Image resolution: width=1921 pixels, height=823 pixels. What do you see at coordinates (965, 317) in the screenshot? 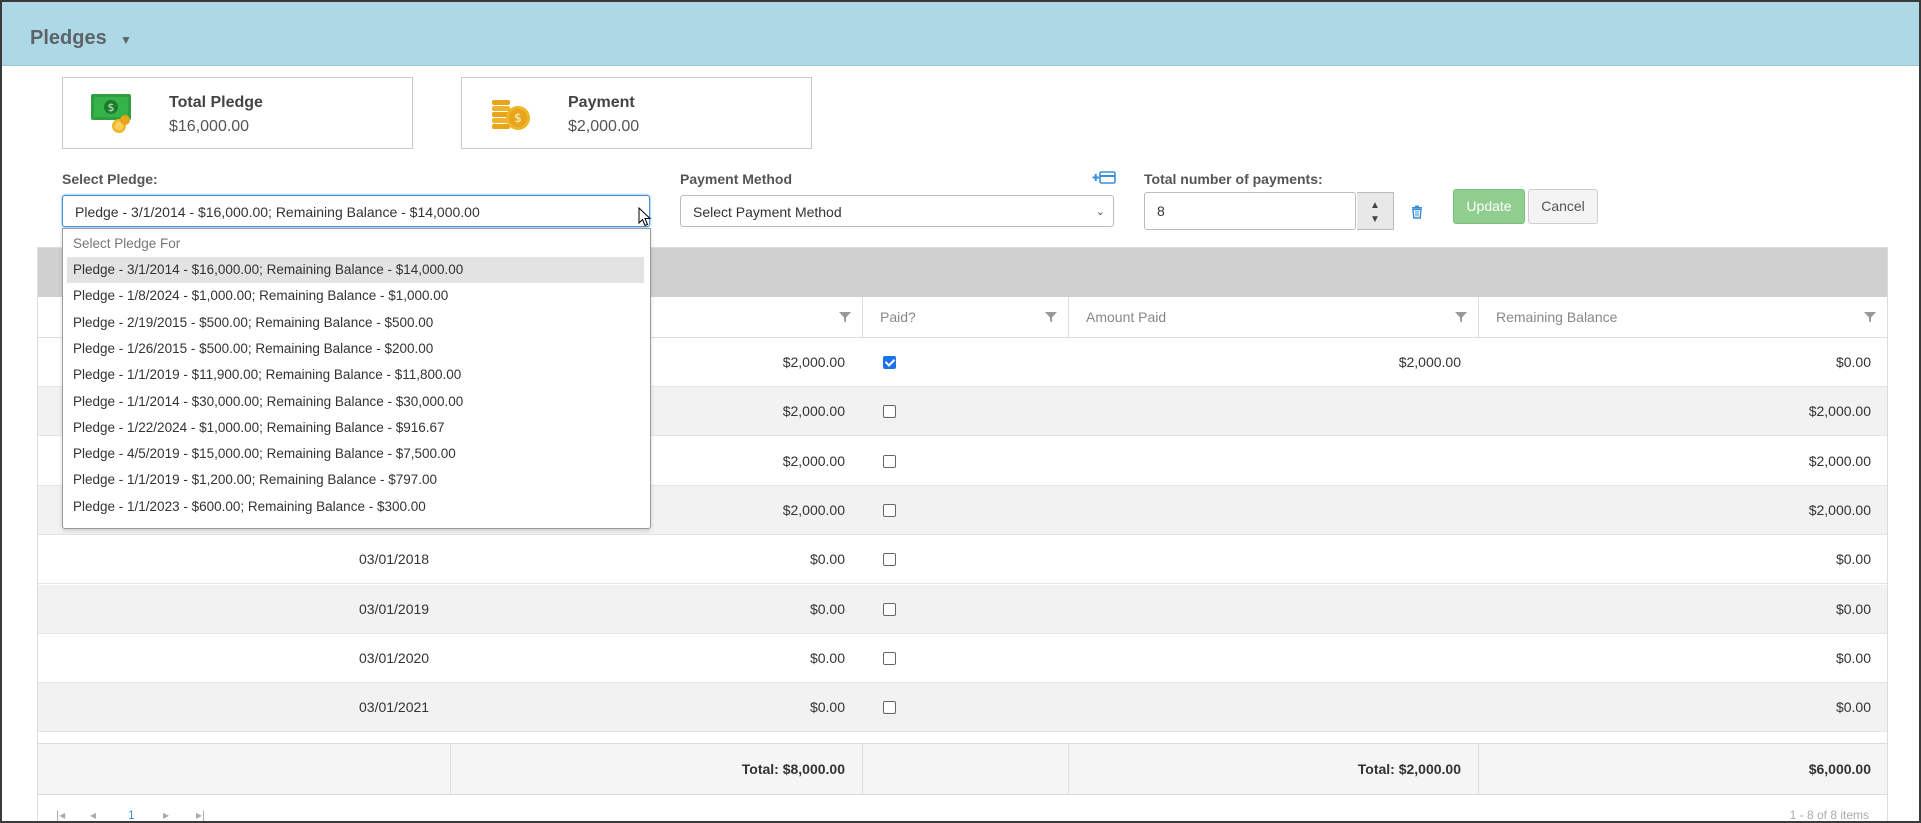
I see `column-header-paid: Paid?` at bounding box center [965, 317].